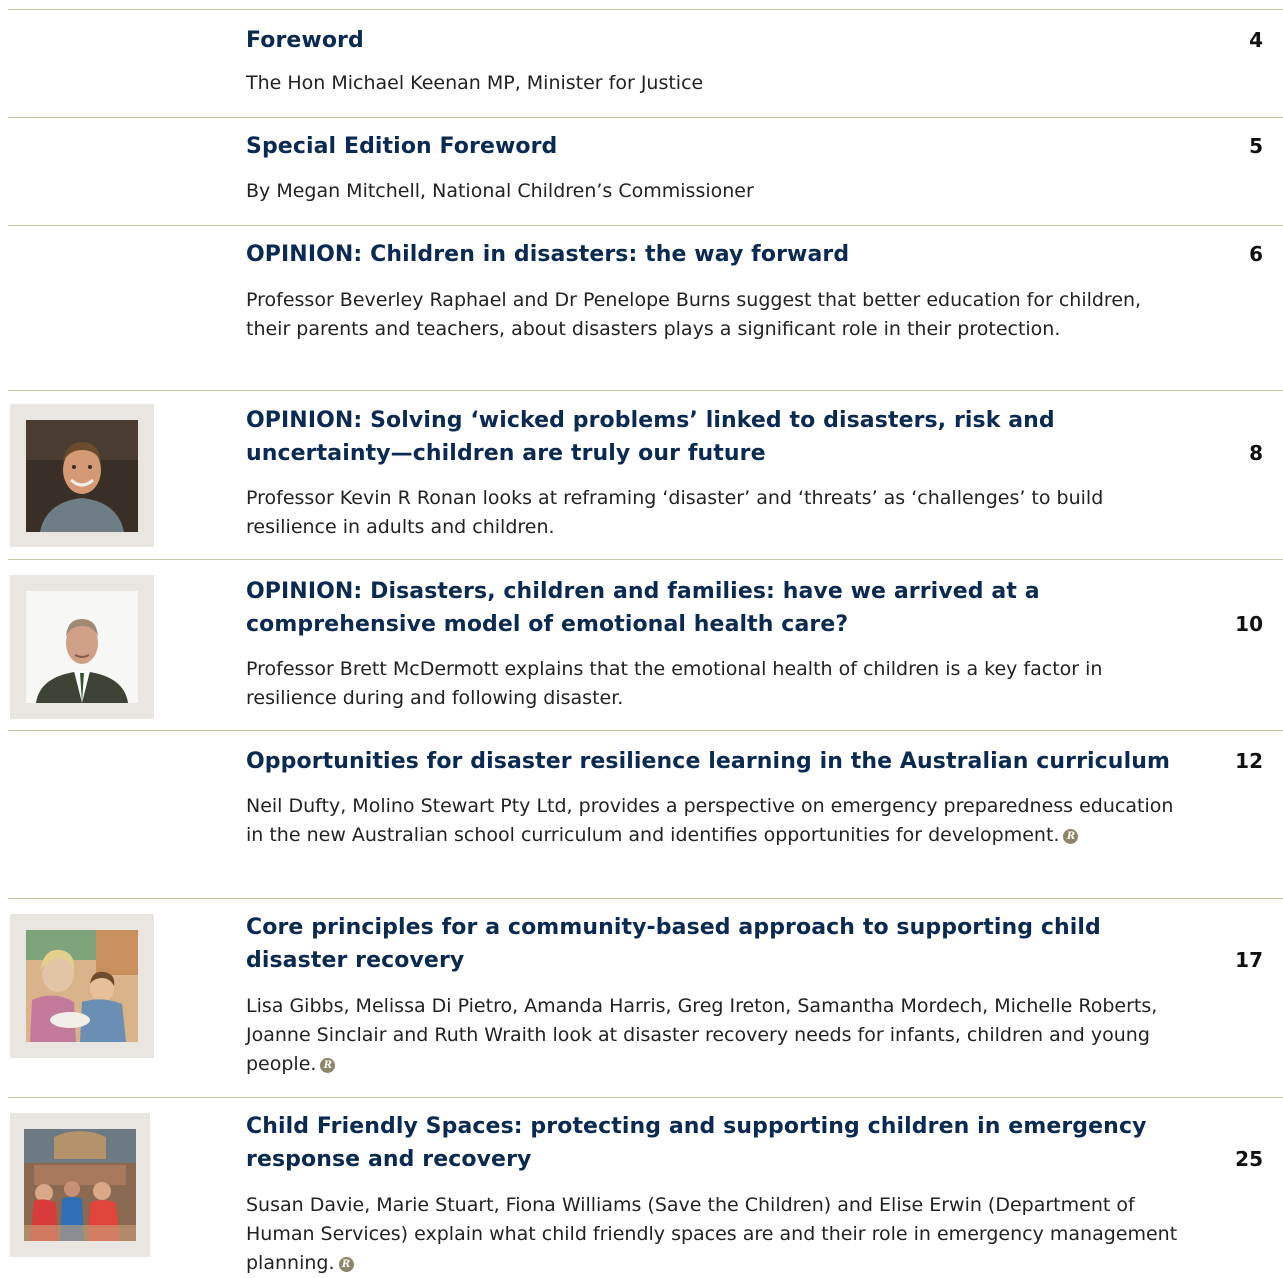  I want to click on entry-page-number: 5, so click(1228, 146).